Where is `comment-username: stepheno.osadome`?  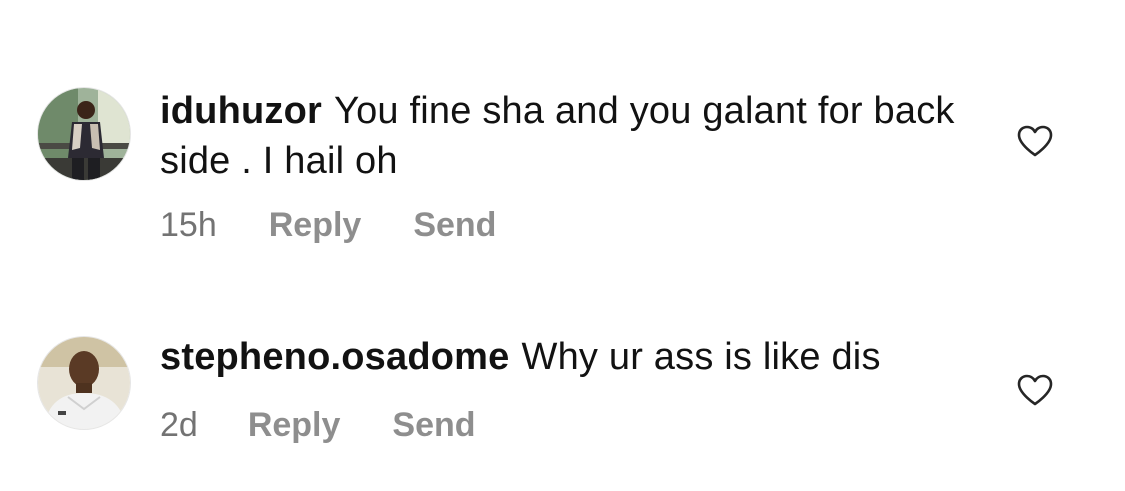
comment-username: stepheno.osadome is located at coordinates (335, 357).